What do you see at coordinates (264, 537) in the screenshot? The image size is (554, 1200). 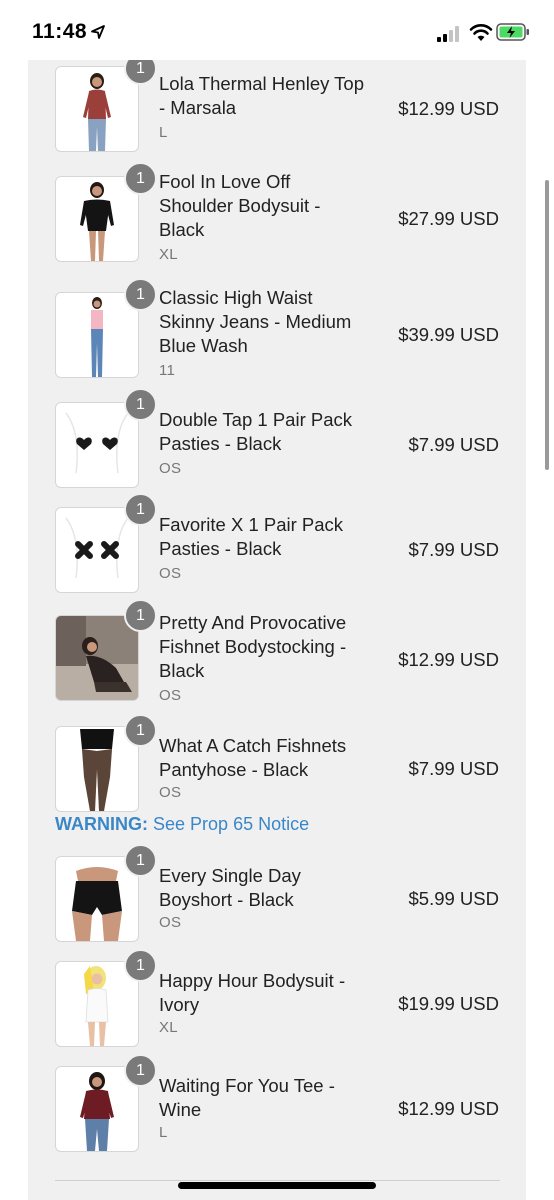 I see `product-name: Favorite X 1 Pair Pack Pasties - Black` at bounding box center [264, 537].